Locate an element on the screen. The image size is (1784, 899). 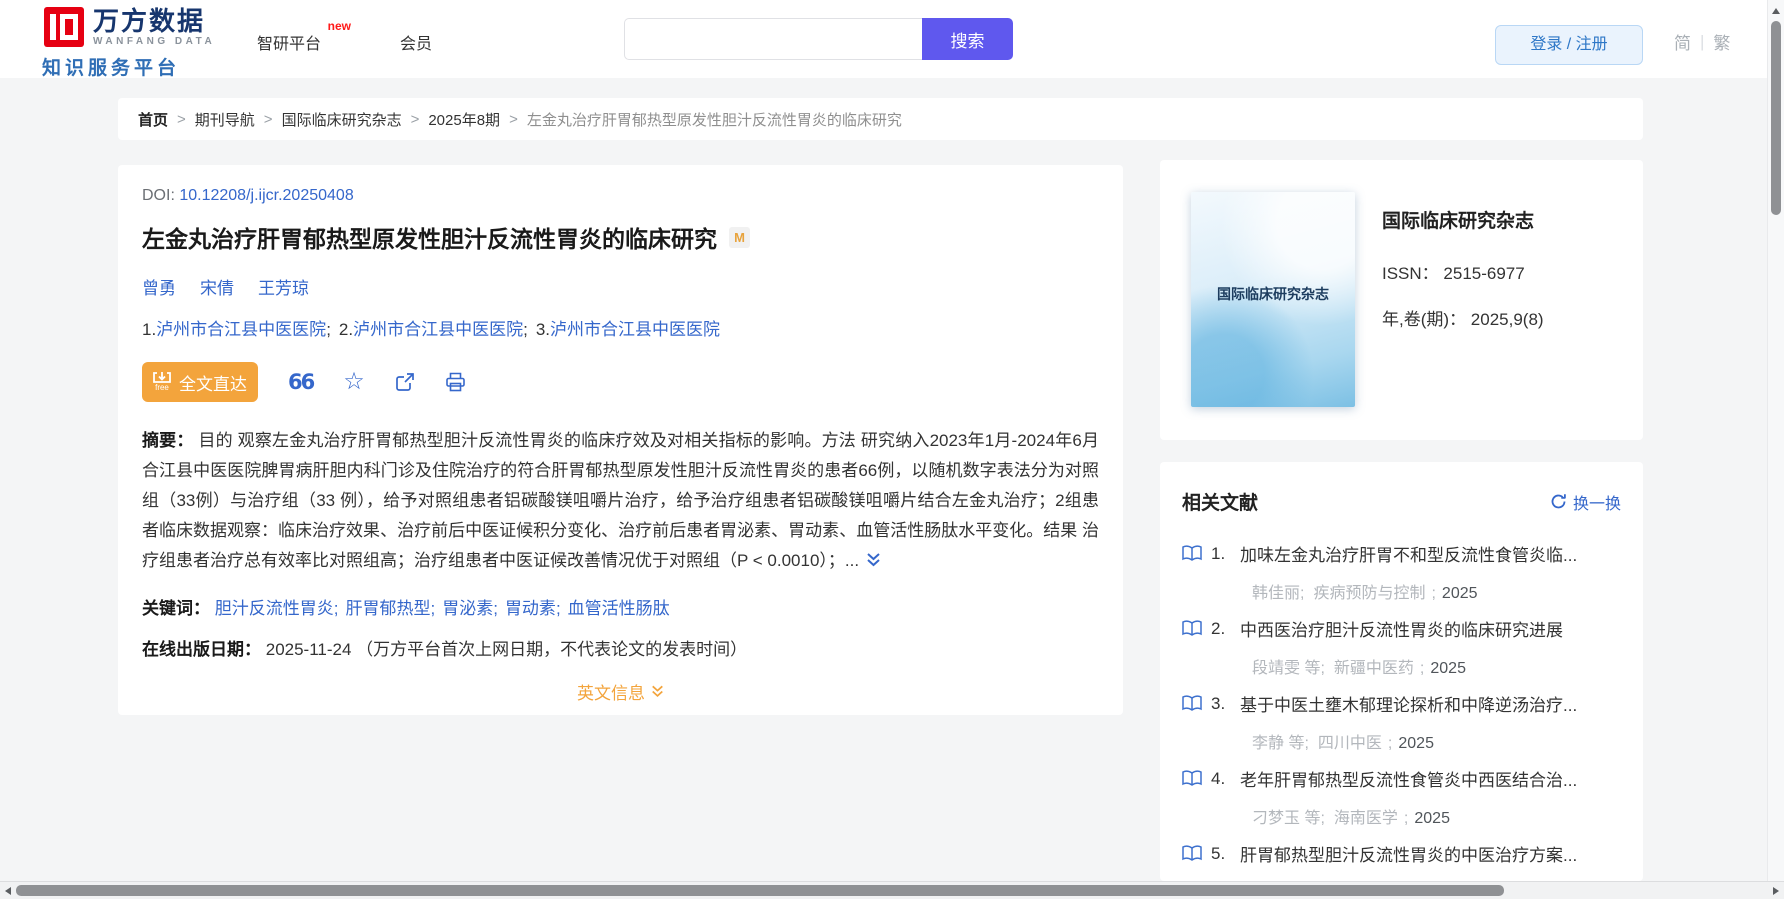
author-link: 宋倩 is located at coordinates (217, 286).